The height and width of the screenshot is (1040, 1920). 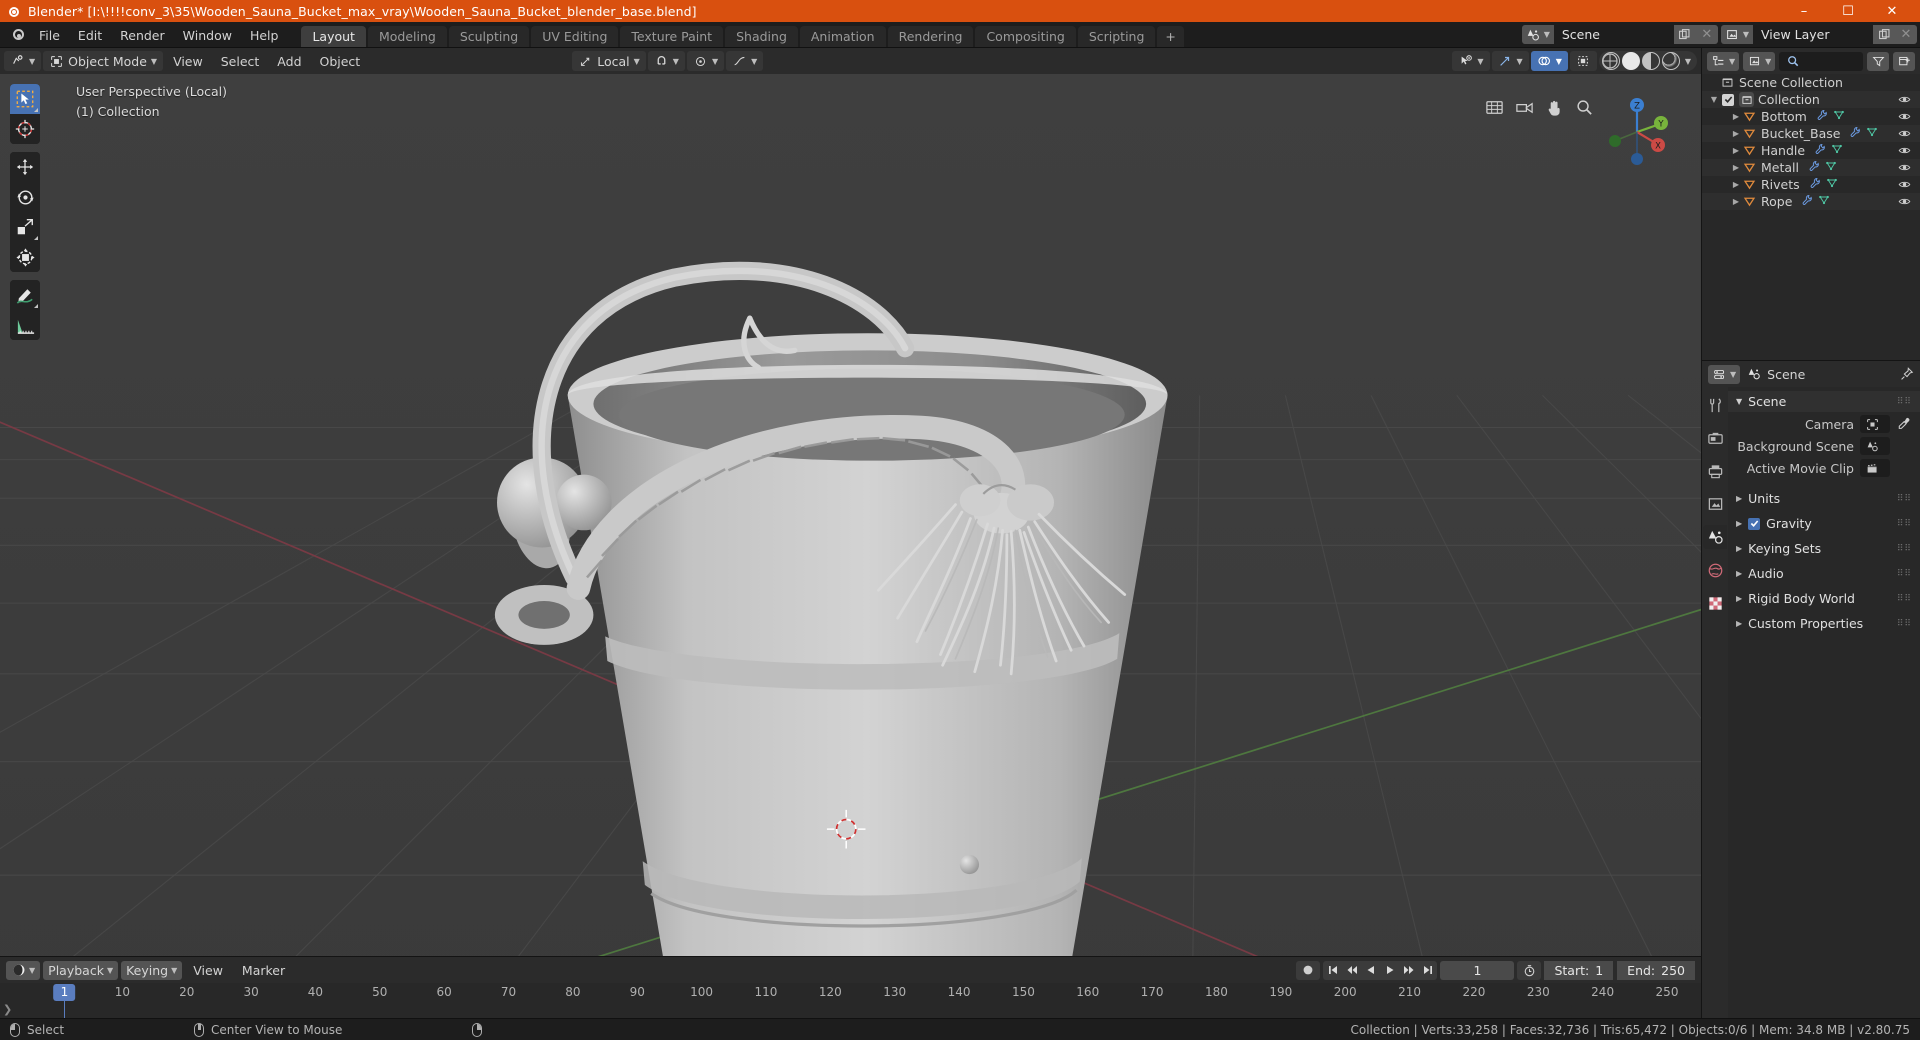 I want to click on properties-editor-type-button: ▼, so click(x=1724, y=374).